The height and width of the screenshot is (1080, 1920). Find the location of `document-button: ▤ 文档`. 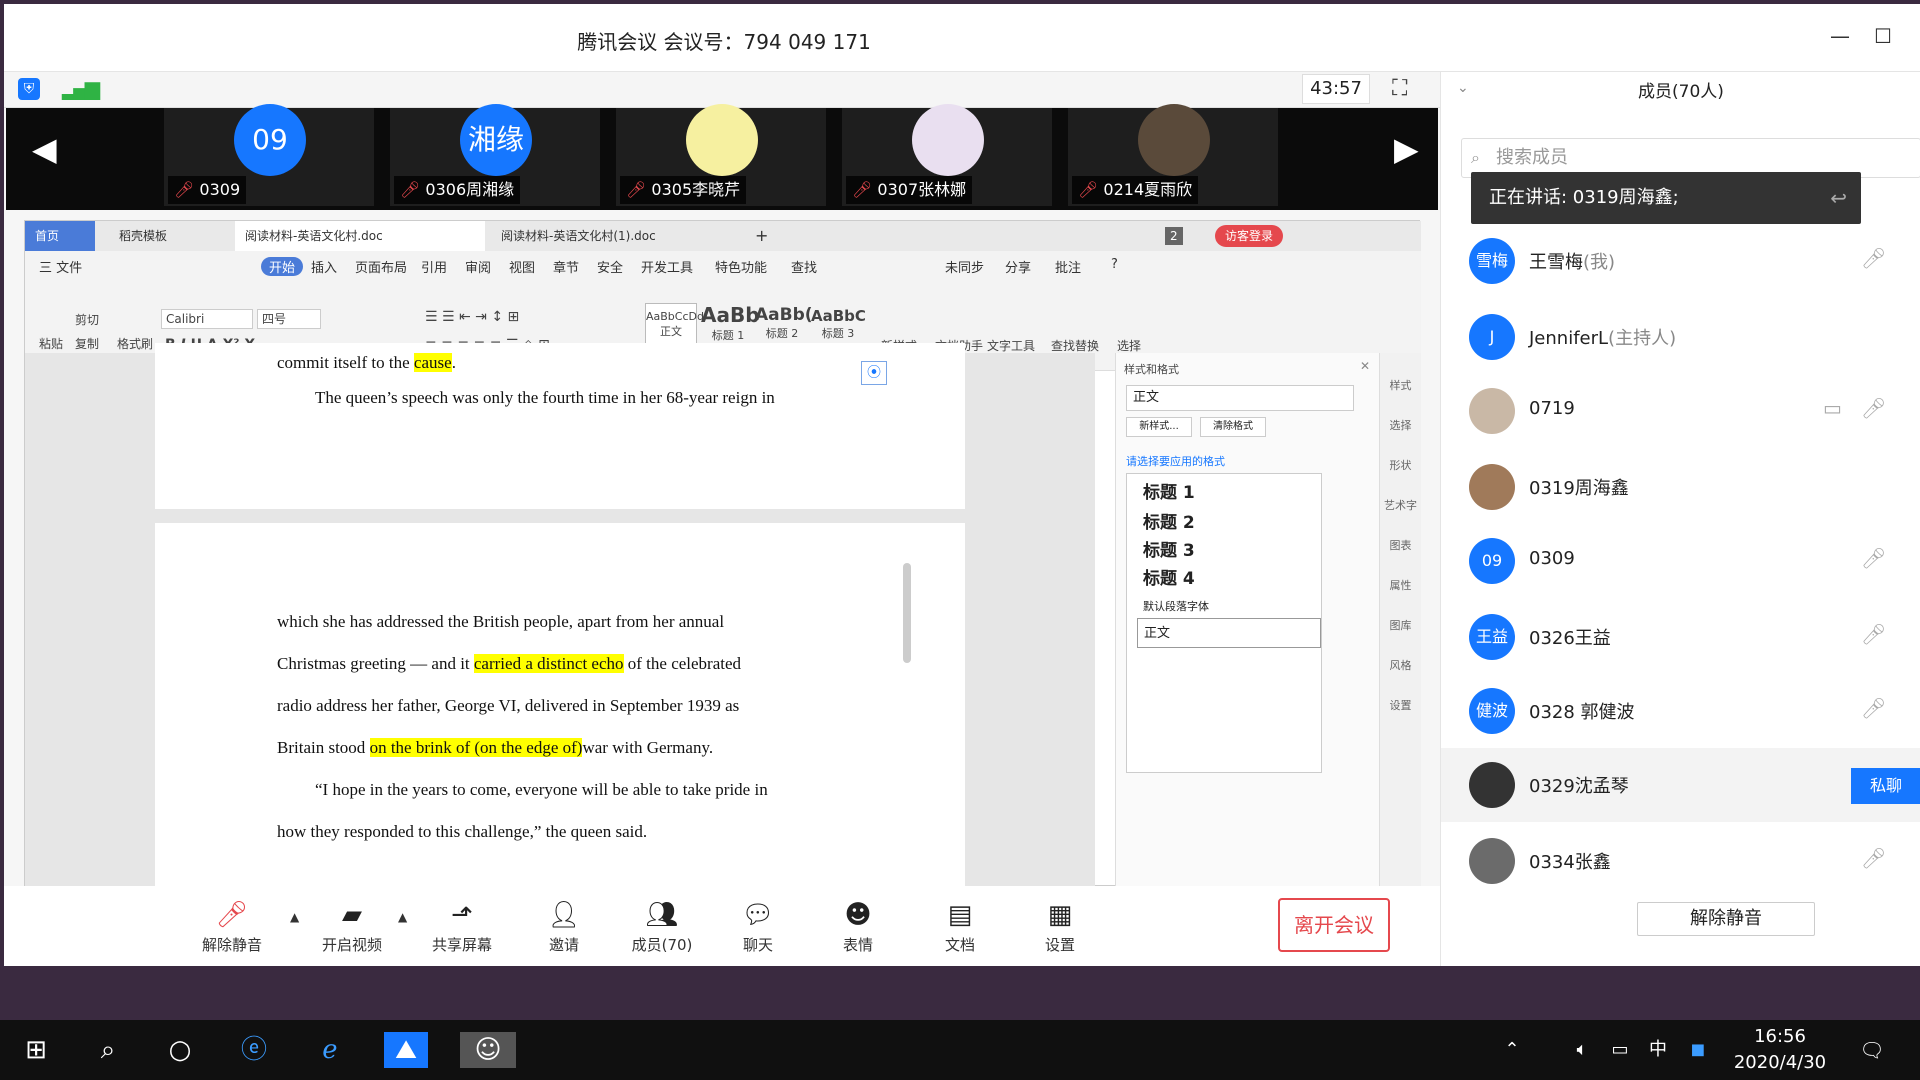

document-button: ▤ 文档 is located at coordinates (960, 926).